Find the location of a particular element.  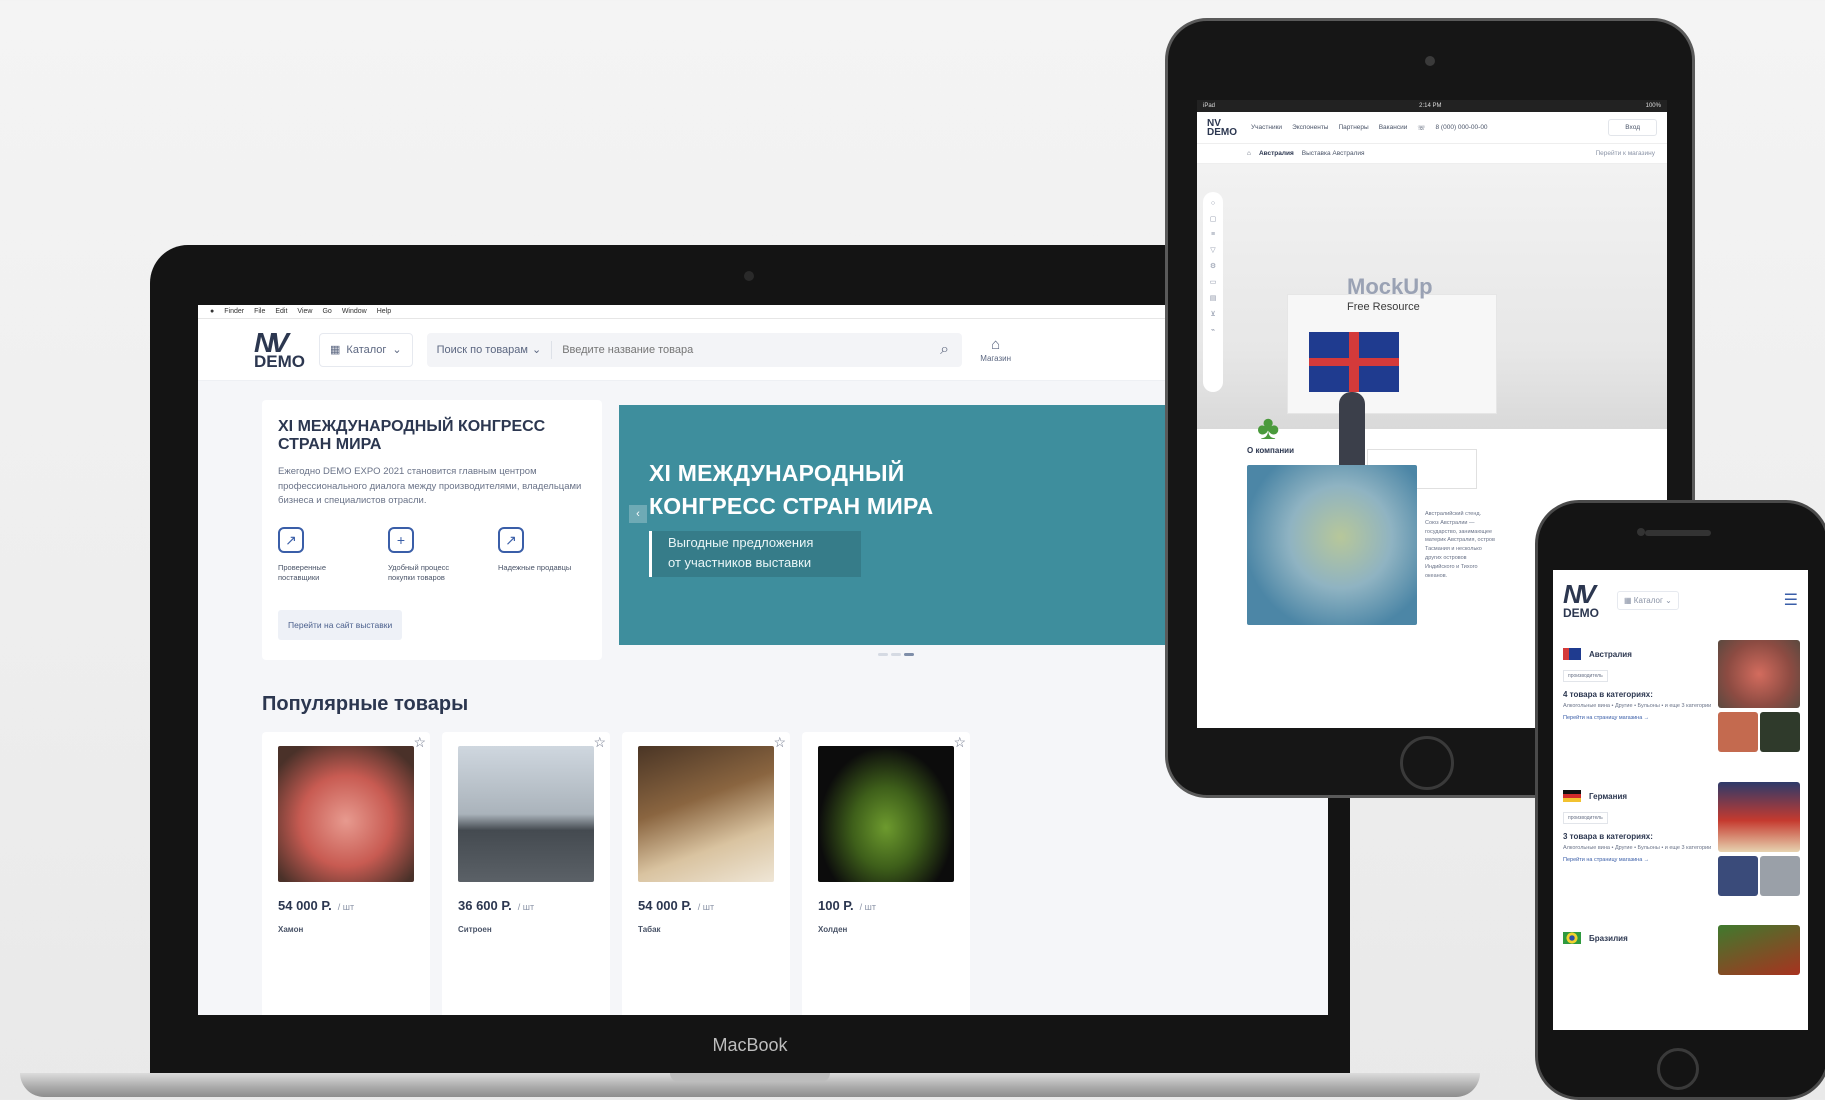

product-image-car is located at coordinates (526, 814).